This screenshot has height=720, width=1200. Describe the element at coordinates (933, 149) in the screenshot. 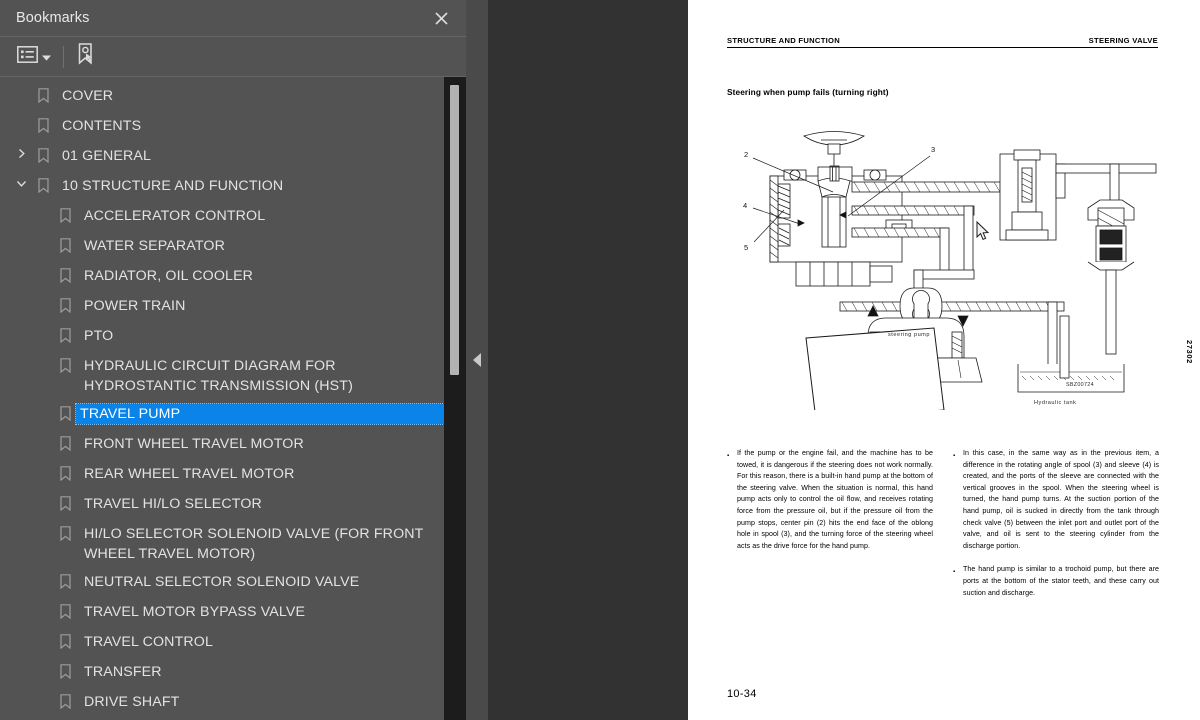

I see `figure-callout-3: 3` at that location.